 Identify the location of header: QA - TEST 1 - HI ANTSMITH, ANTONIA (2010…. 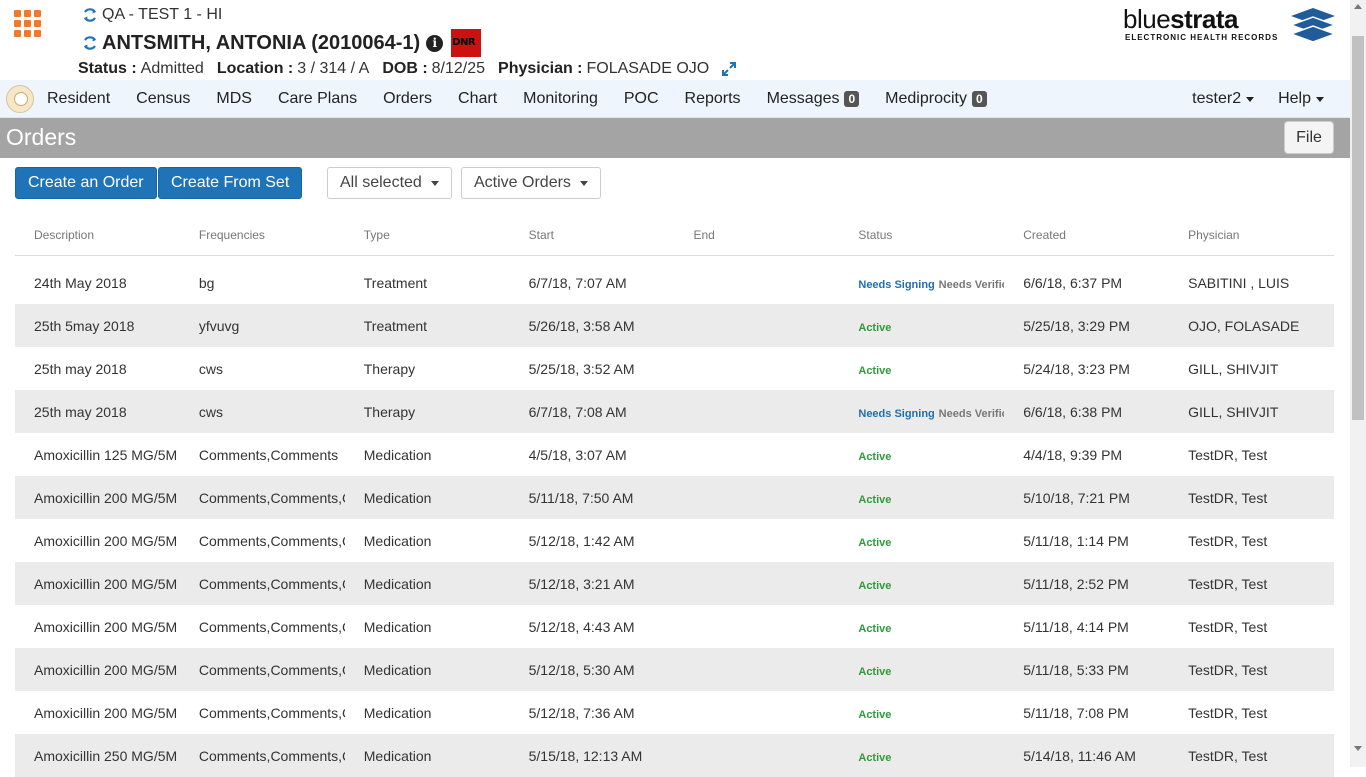
(675, 40).